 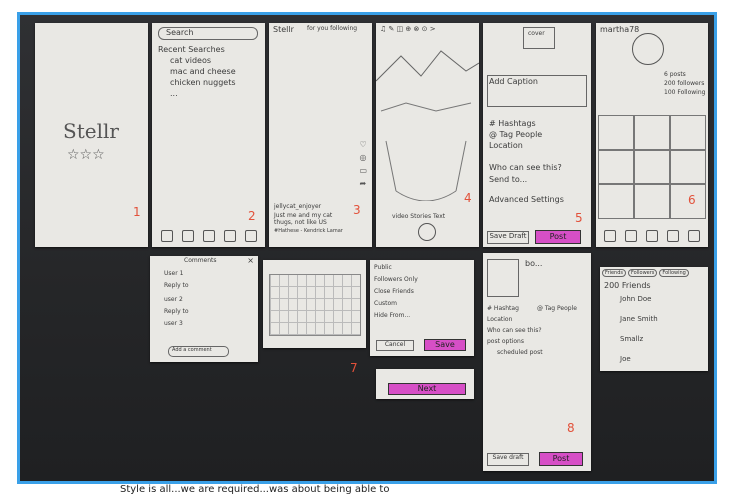 I want to click on search-placeholder: Search, so click(x=180, y=32).